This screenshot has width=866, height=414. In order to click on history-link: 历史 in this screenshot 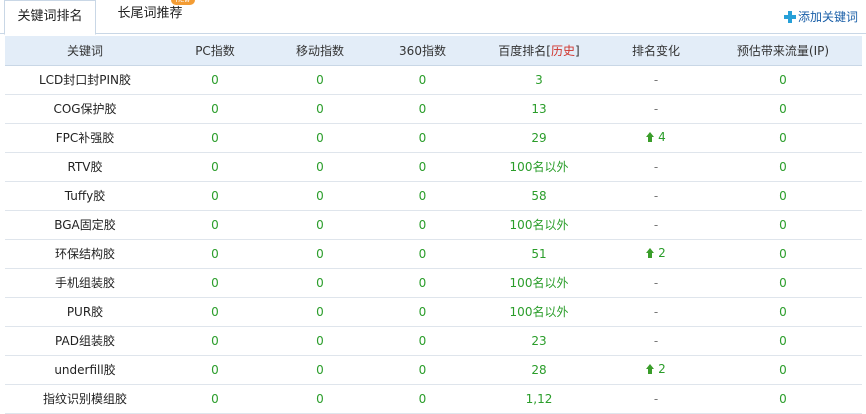, I will do `click(563, 51)`.